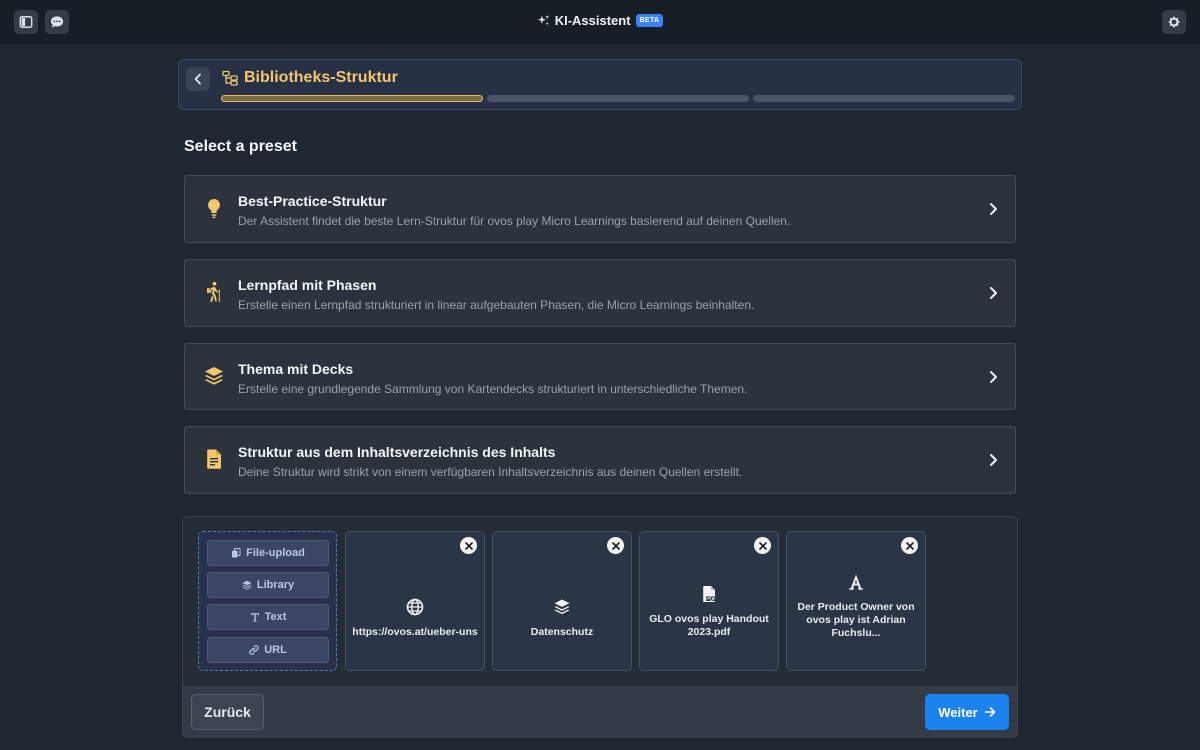 Image resolution: width=1200 pixels, height=750 pixels. What do you see at coordinates (958, 712) in the screenshot?
I see `next-label: Weiter` at bounding box center [958, 712].